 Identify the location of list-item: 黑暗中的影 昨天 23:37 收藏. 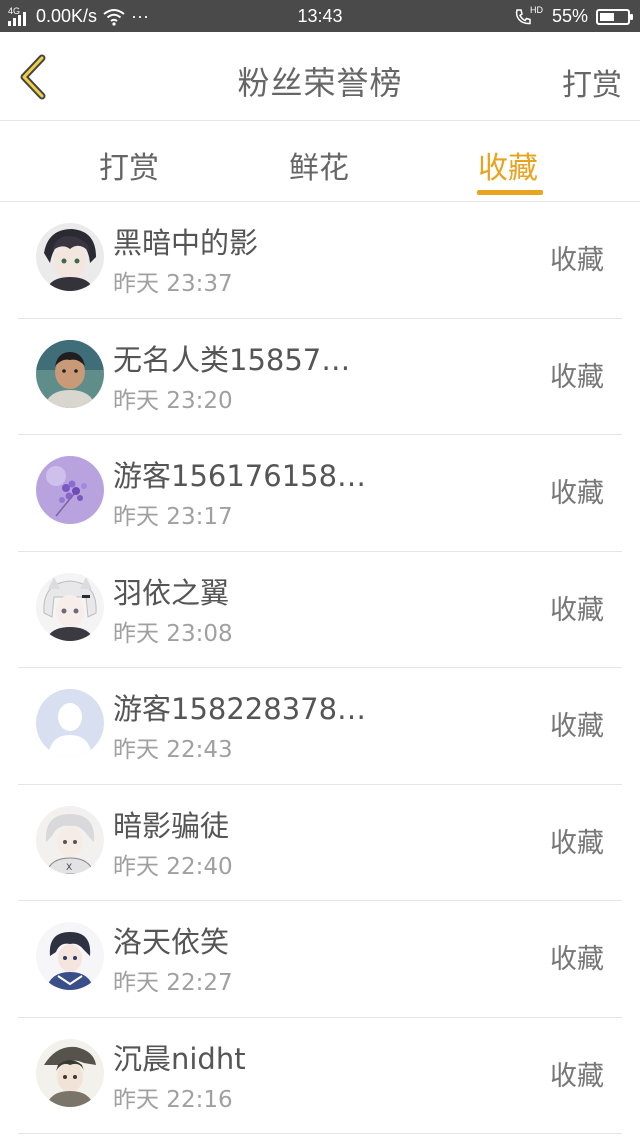
(320, 260).